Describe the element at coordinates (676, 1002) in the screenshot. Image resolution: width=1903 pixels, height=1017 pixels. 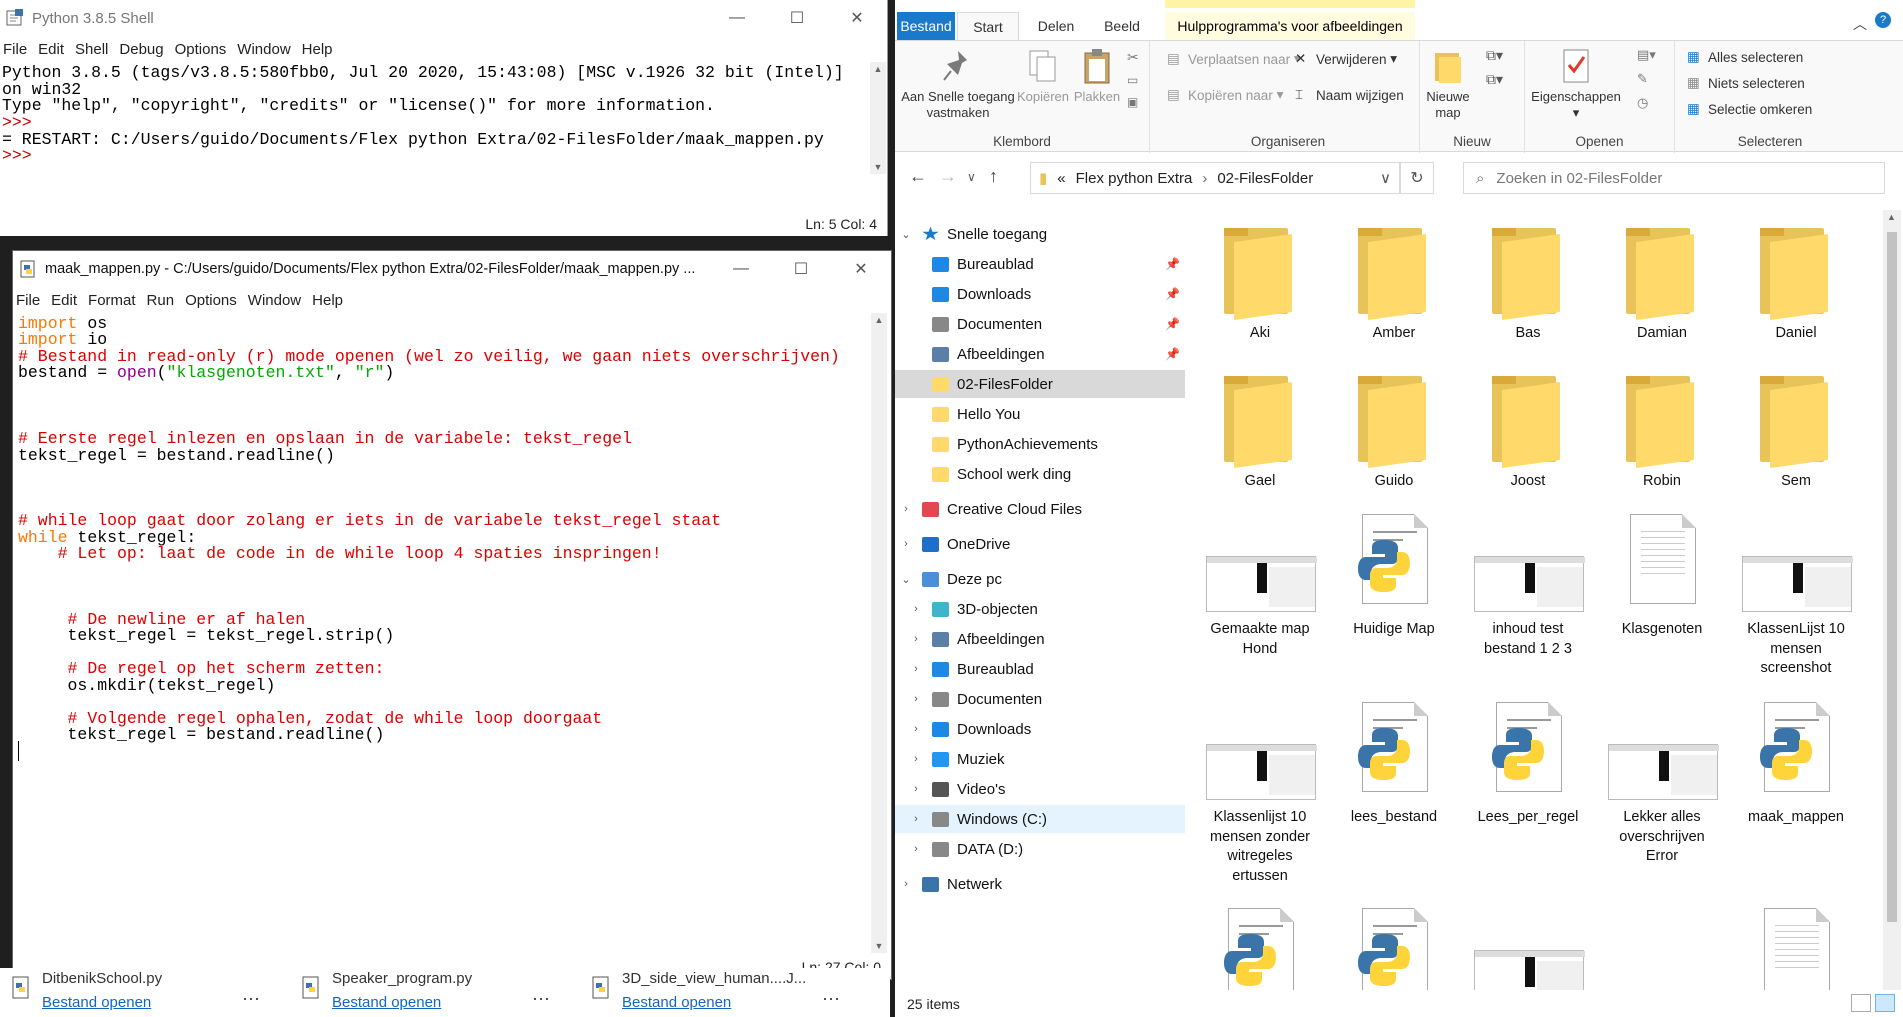
I see `open-file-link: Bestand openen` at that location.